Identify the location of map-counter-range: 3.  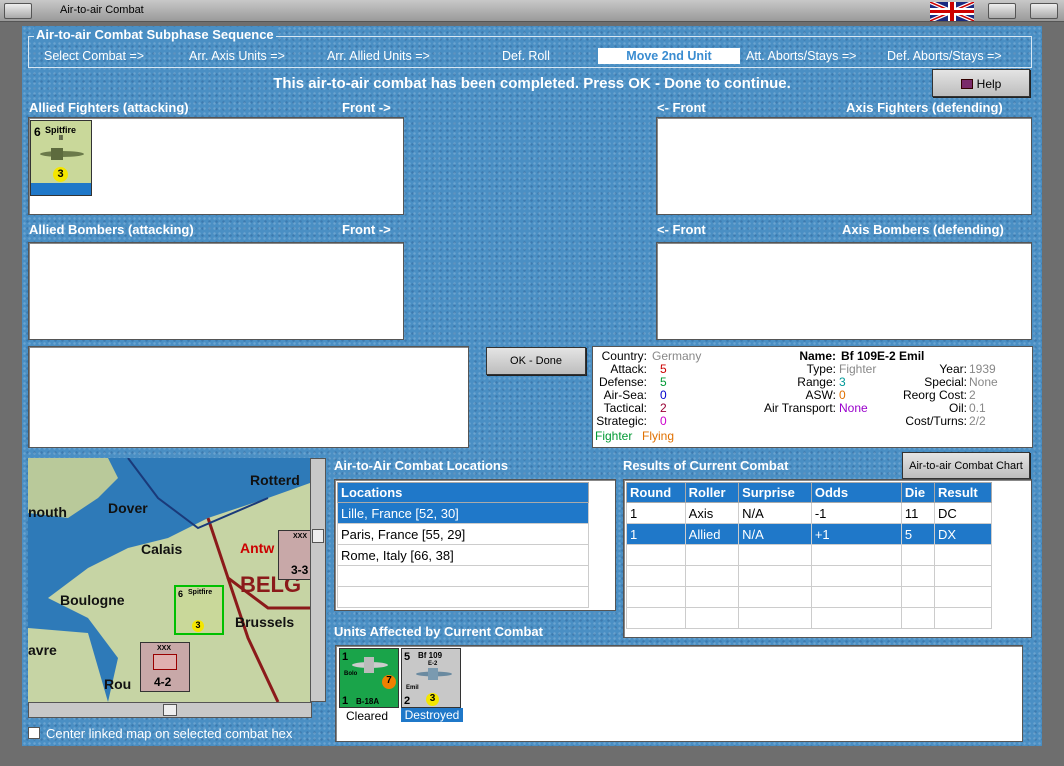
(198, 626).